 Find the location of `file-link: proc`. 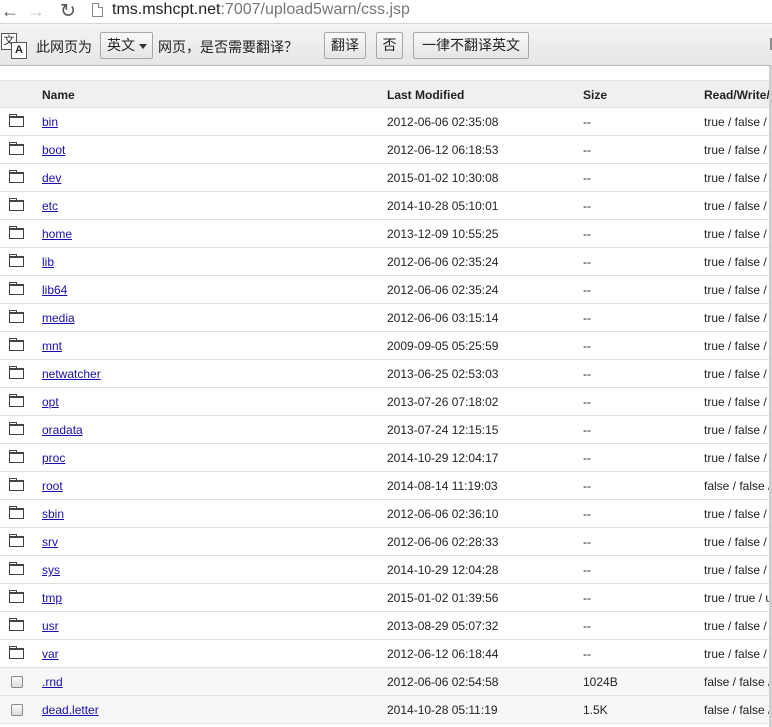

file-link: proc is located at coordinates (53, 458).